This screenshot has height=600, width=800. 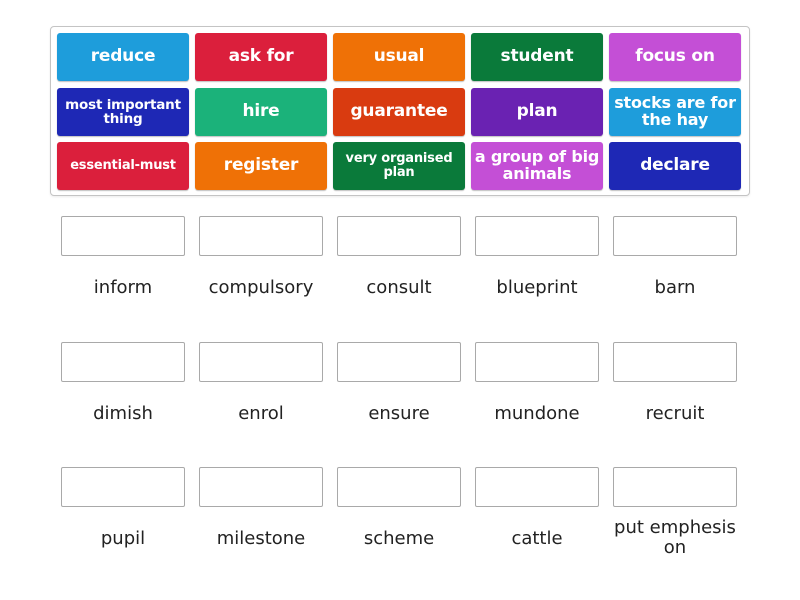 I want to click on target-label: dimish, so click(x=123, y=413).